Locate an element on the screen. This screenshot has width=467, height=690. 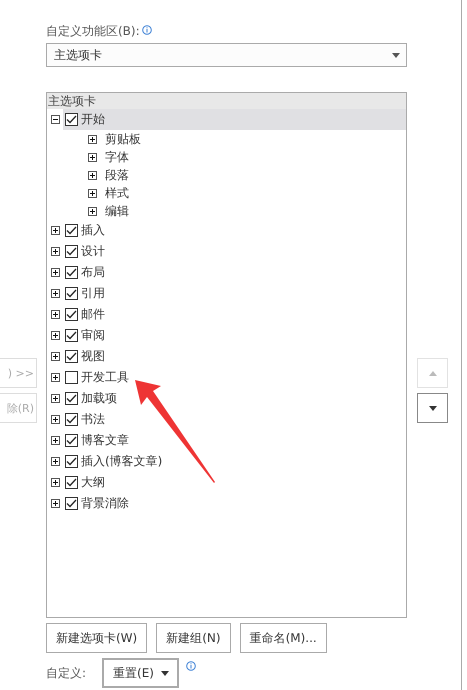
action-button: 新建组(N) is located at coordinates (193, 638).